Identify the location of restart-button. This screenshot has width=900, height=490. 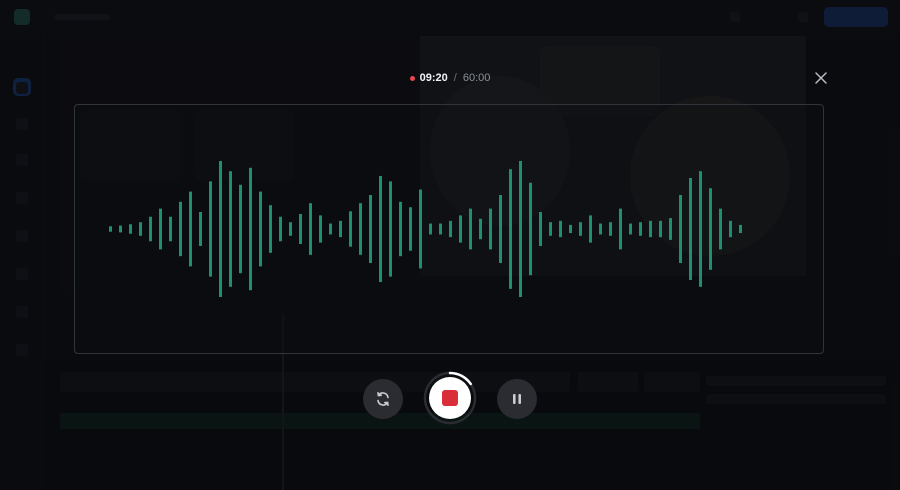
(383, 399).